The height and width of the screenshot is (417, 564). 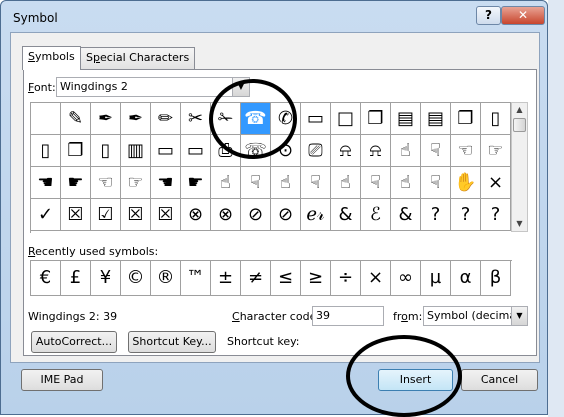 I want to click on symbol-cell: ✂, so click(x=196, y=119).